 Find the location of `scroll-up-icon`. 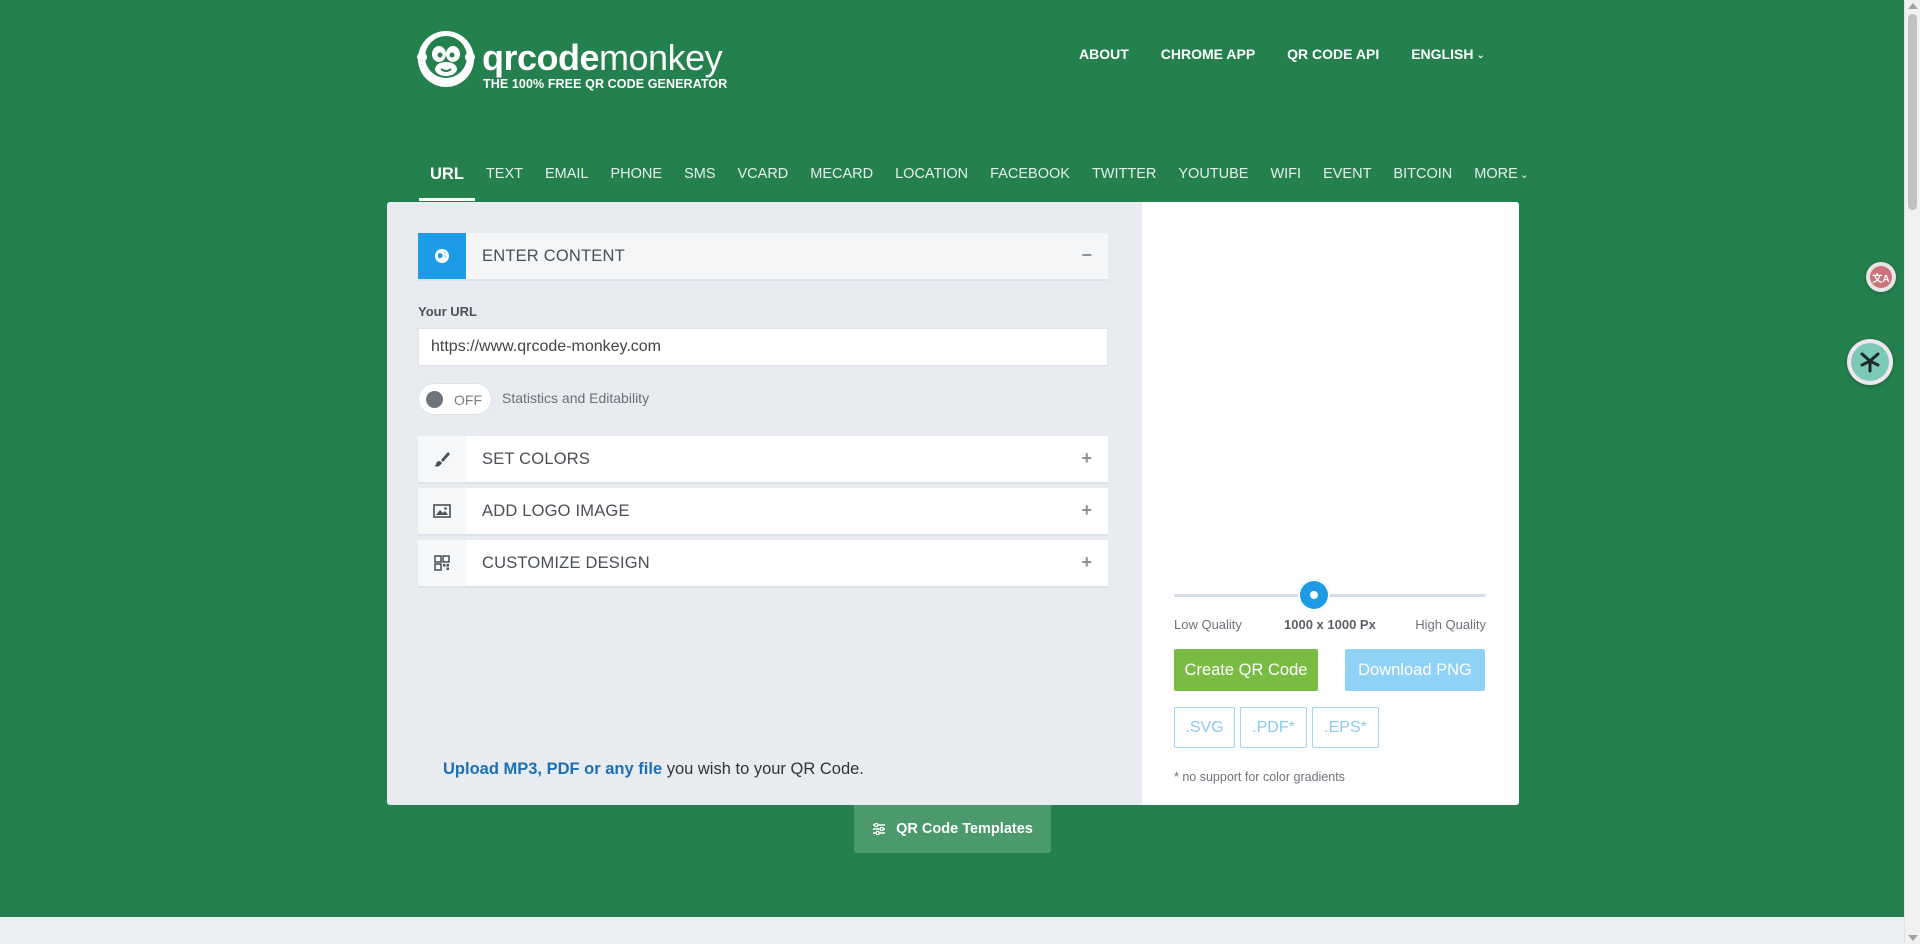

scroll-up-icon is located at coordinates (1913, 6).